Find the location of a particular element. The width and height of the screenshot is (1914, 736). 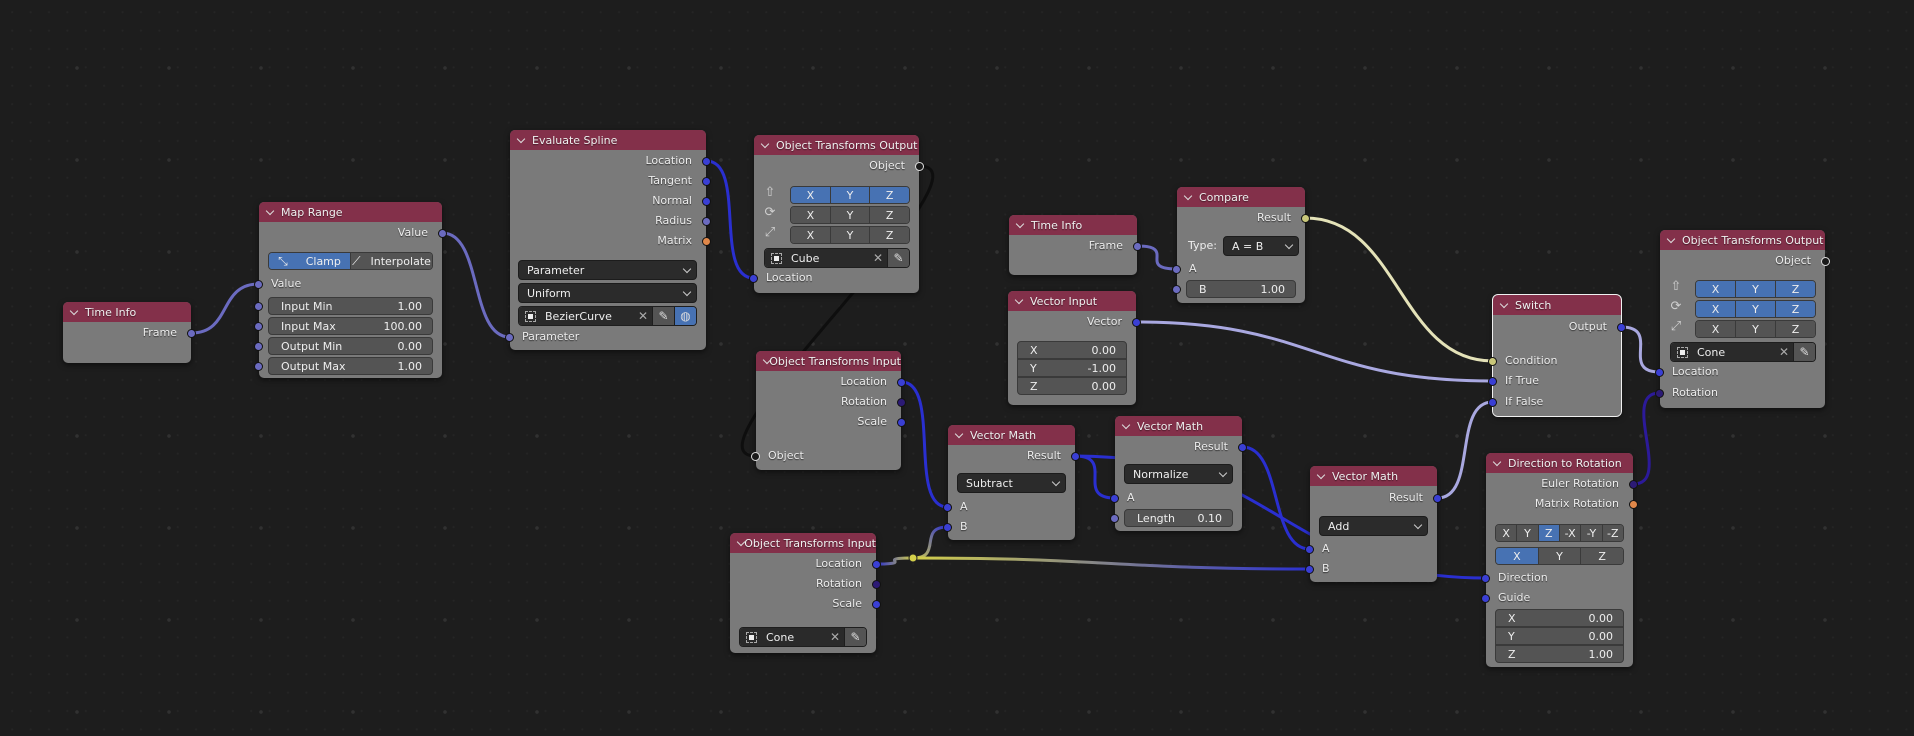

scale-axis-toggles: XYZ is located at coordinates (1755, 329).